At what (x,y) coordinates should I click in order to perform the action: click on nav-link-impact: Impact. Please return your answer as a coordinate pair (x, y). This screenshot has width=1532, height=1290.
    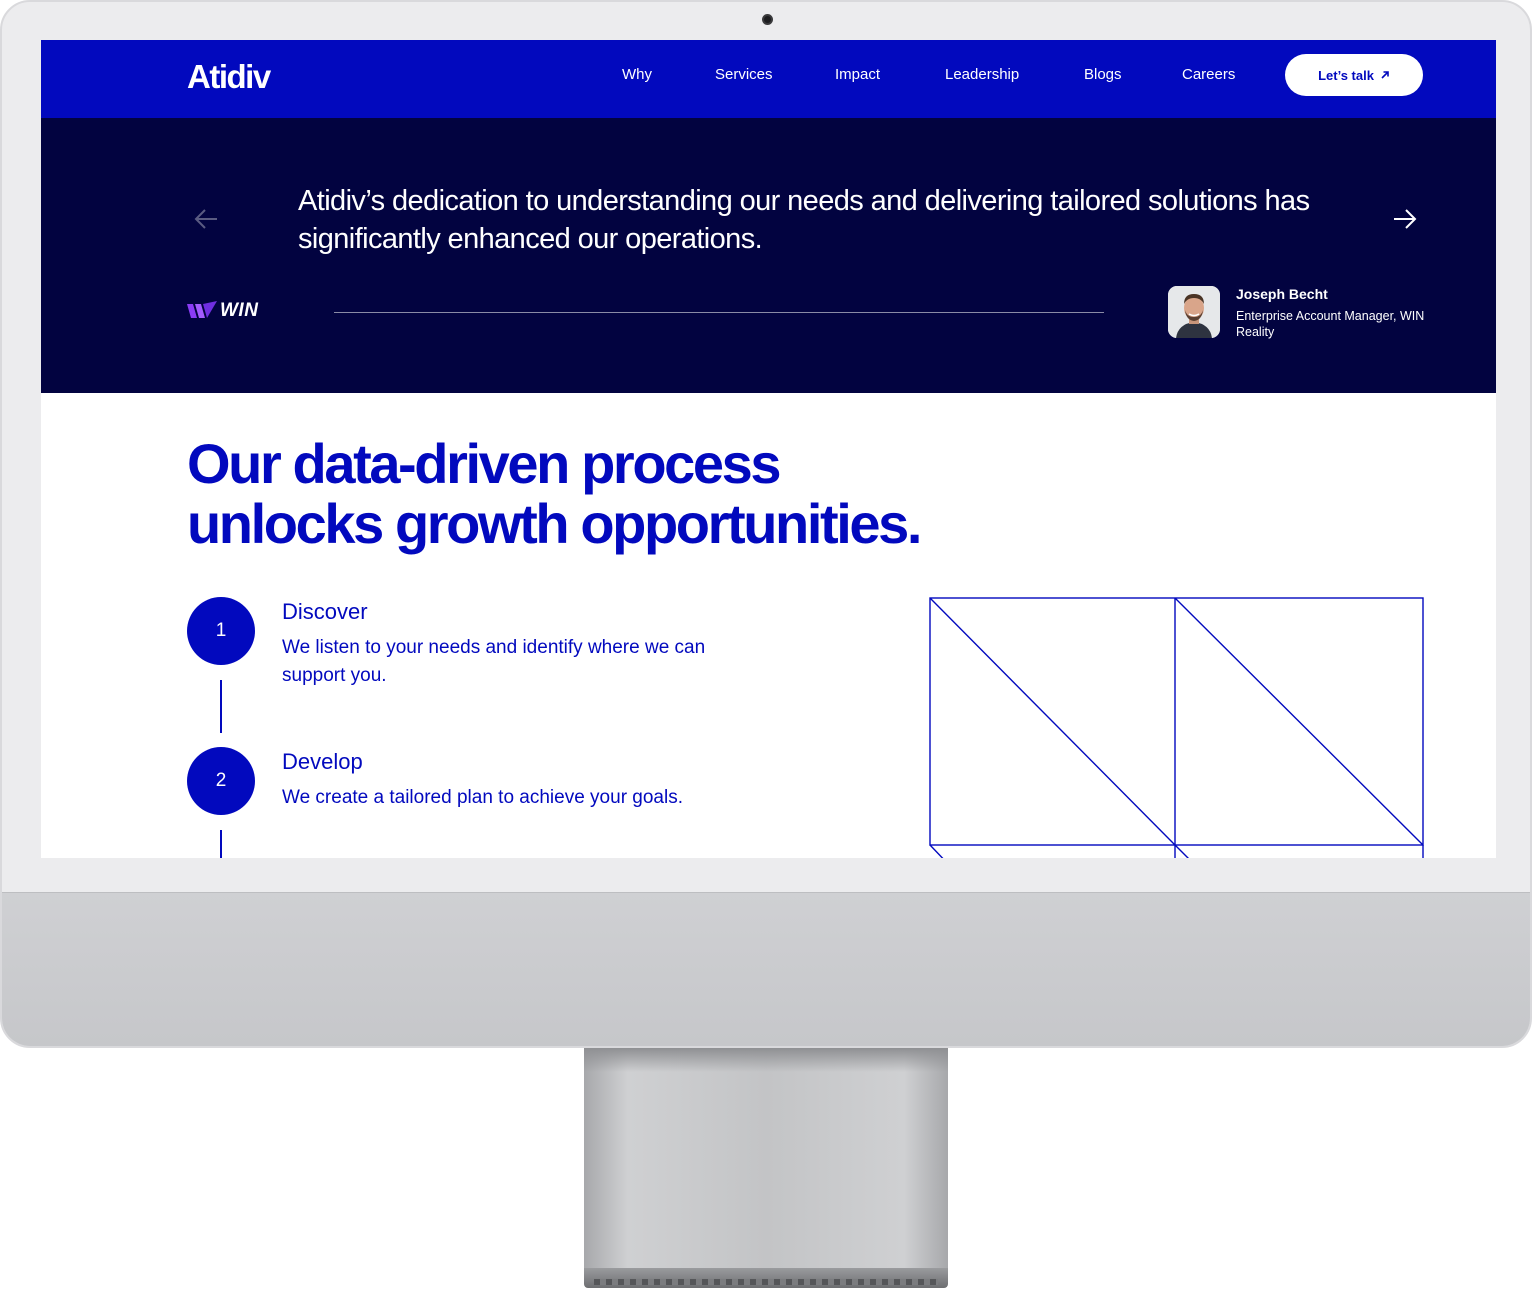
    Looking at the image, I should click on (857, 74).